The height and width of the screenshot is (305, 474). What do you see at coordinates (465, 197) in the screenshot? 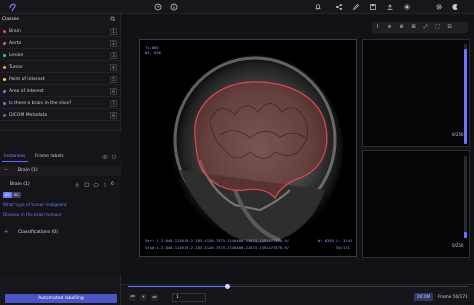
I see `side-slider-bottom` at bounding box center [465, 197].